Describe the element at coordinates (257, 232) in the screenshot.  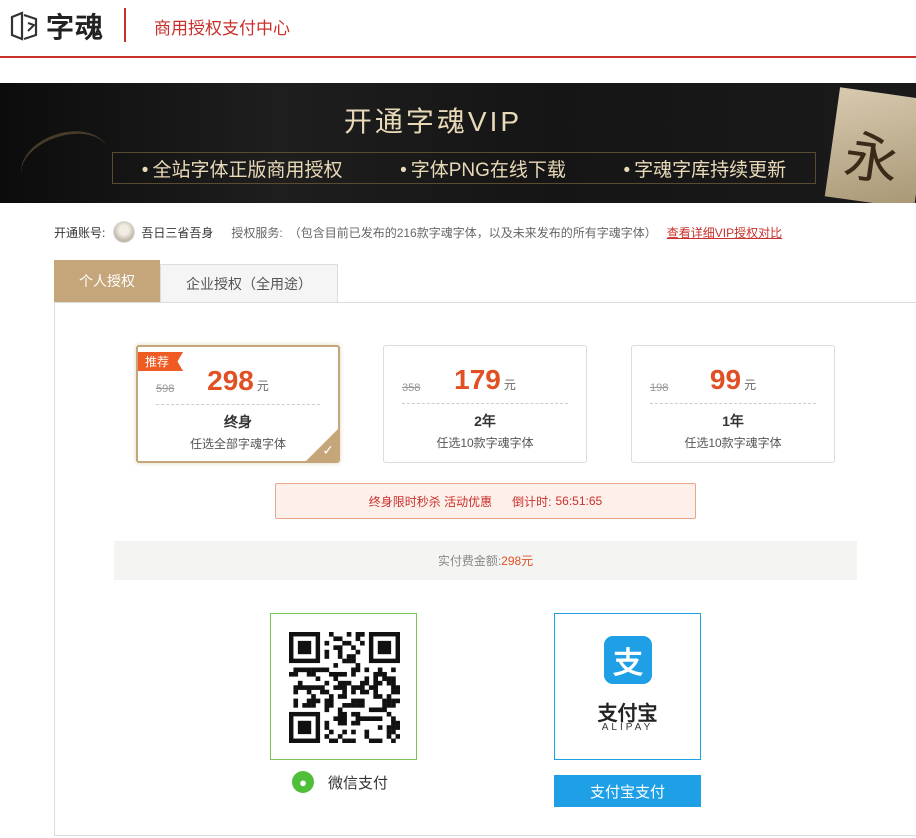
I see `service-label: 授权服务:` at that location.